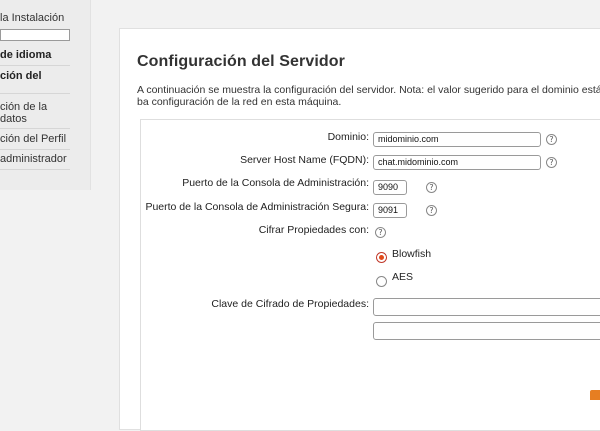 The width and height of the screenshot is (600, 431). What do you see at coordinates (275, 183) in the screenshot?
I see `admin-port-label: Puerto de la Consola de Administración:` at bounding box center [275, 183].